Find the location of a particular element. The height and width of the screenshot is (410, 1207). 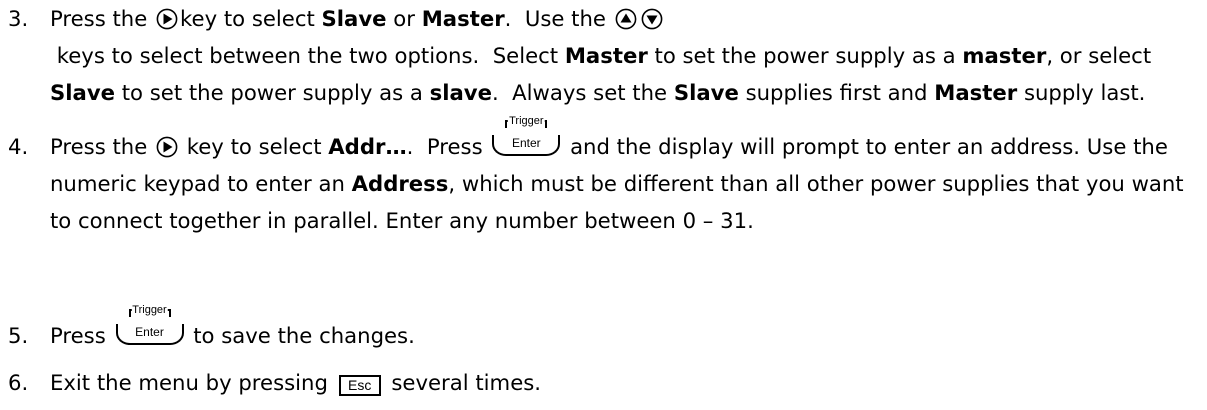

step-number: 3. is located at coordinates (18, 18).